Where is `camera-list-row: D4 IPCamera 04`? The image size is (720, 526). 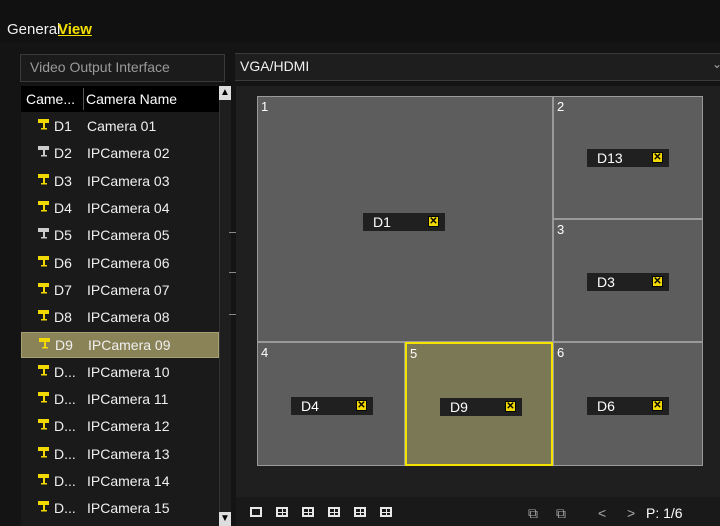 camera-list-row: D4 IPCamera 04 is located at coordinates (120, 209).